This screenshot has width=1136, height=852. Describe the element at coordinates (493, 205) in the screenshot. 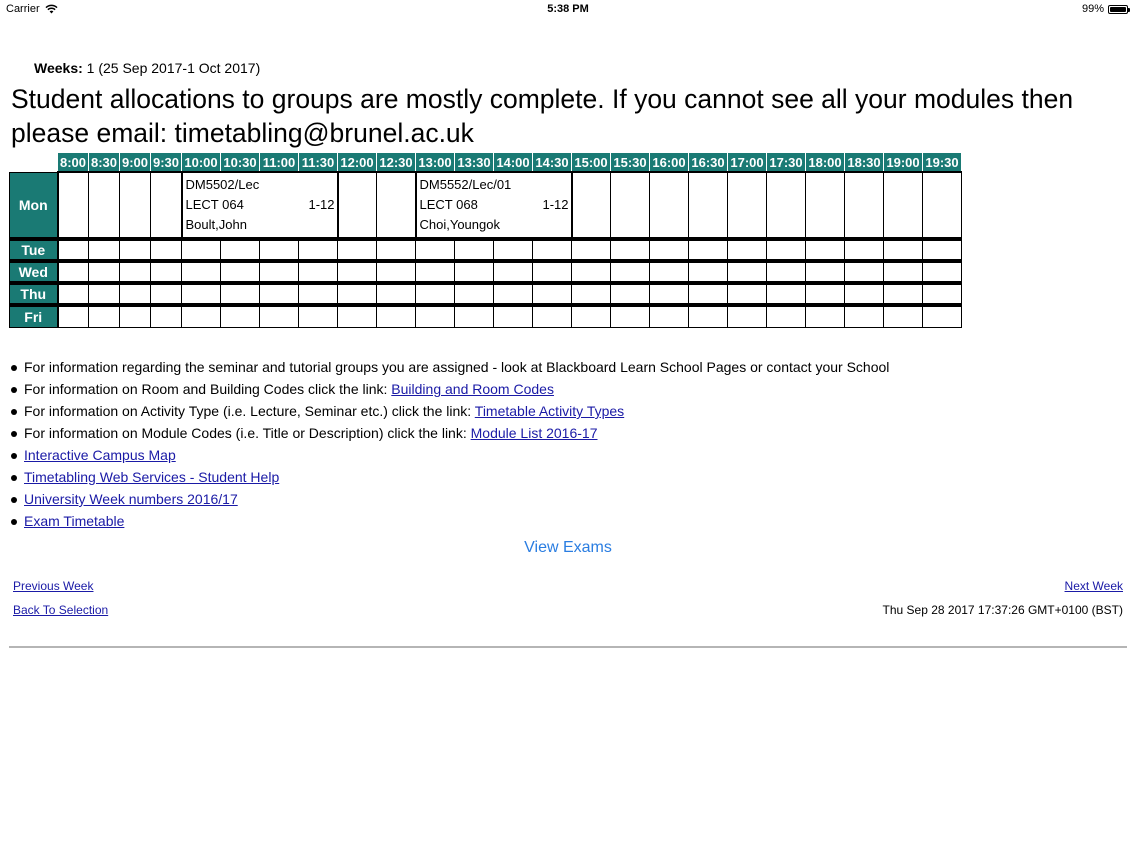

I see `timetable-event: DM5552/Lec/01 LECT 068 1-12 Choi,Youngok` at that location.